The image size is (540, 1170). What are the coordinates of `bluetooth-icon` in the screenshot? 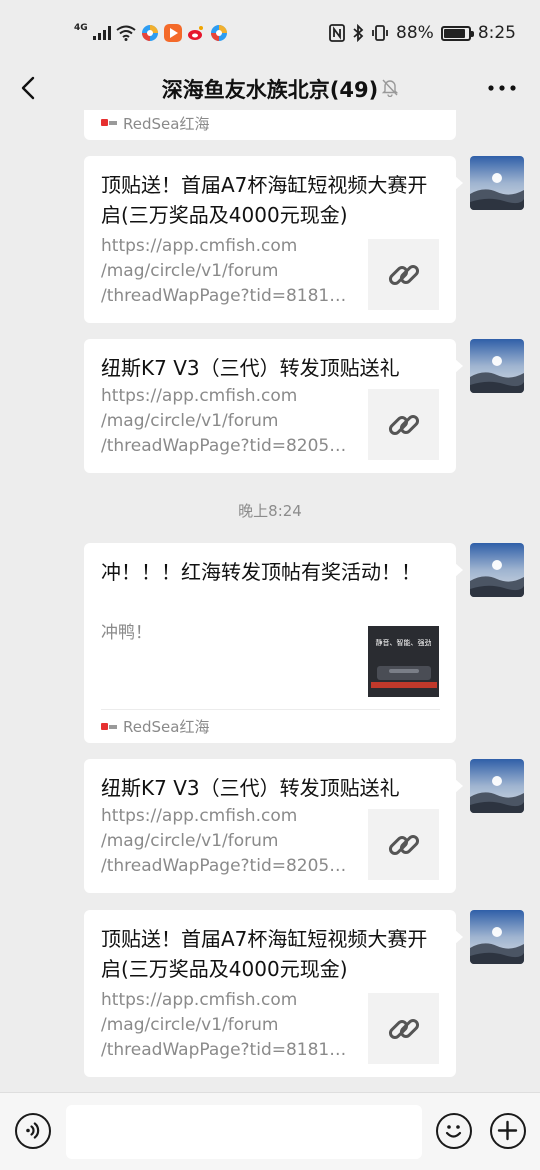 It's located at (358, 33).